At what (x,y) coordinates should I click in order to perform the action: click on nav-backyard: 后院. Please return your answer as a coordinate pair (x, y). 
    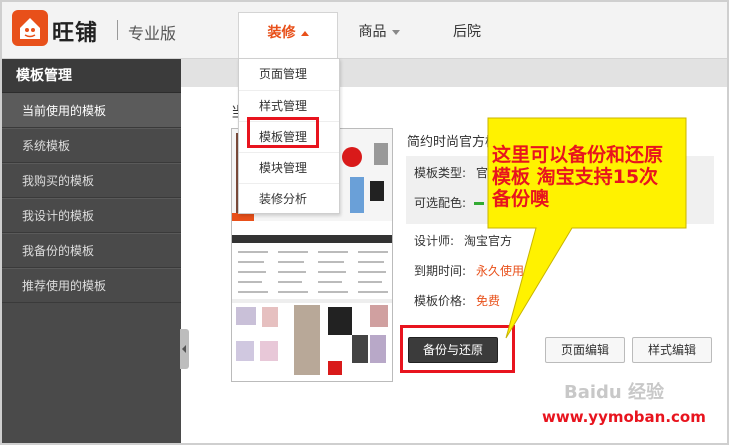
    Looking at the image, I should click on (467, 35).